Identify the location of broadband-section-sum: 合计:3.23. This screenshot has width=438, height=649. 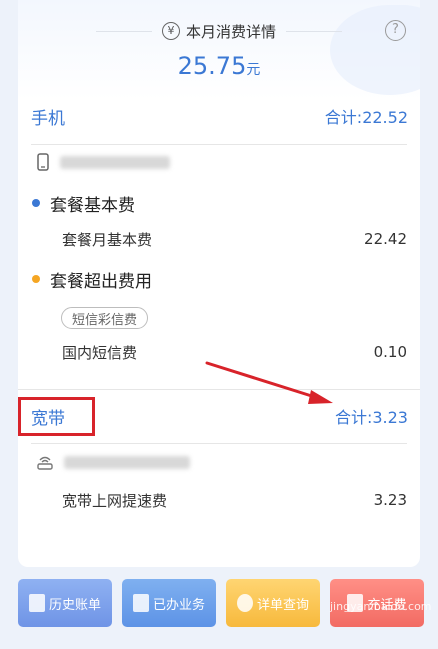
(371, 417).